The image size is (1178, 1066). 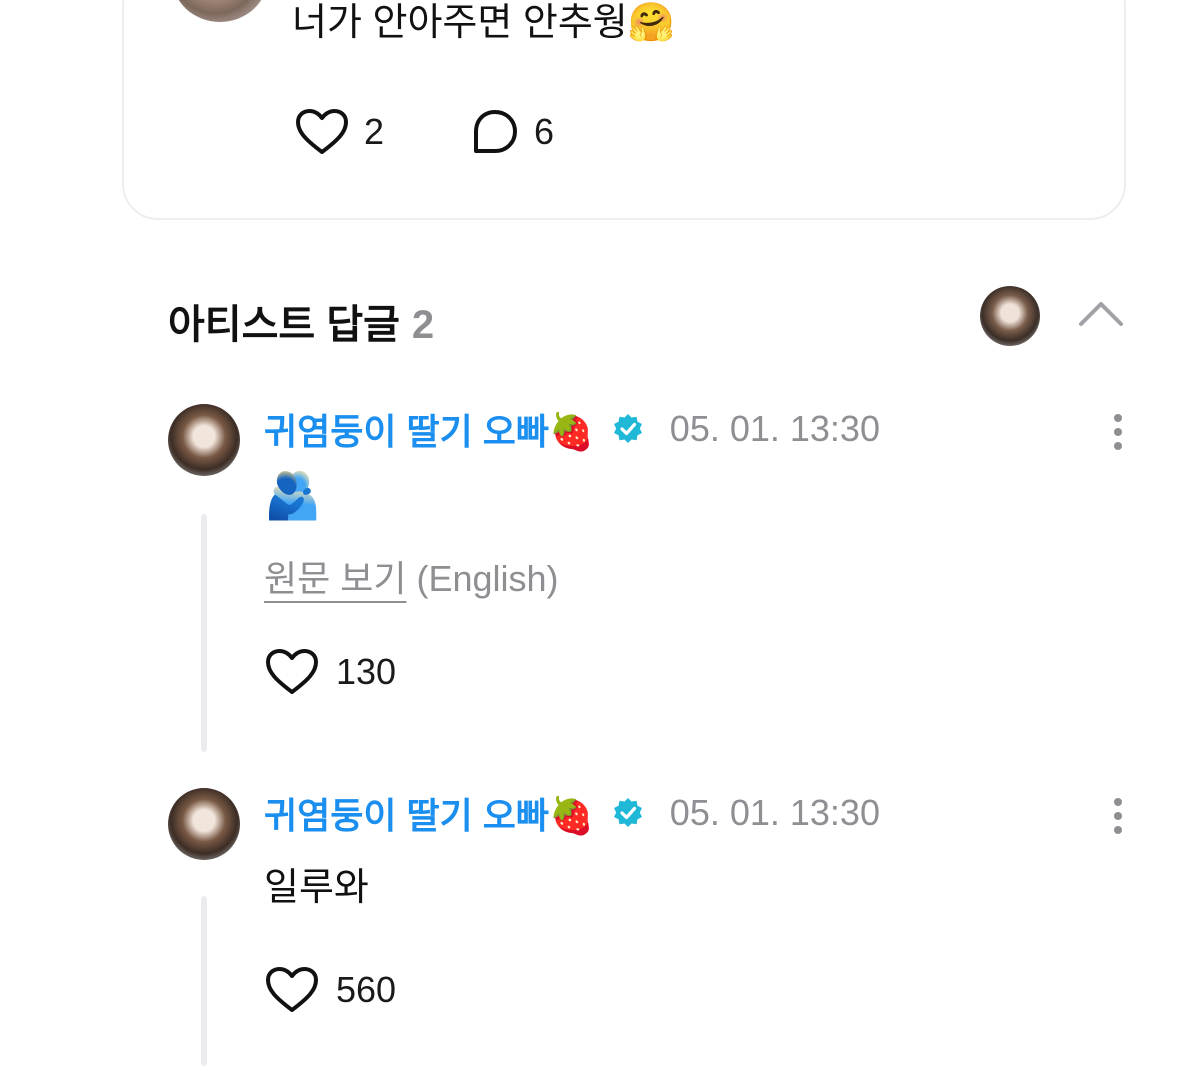 I want to click on people-hugging-emoji: 🫂, so click(x=293, y=495).